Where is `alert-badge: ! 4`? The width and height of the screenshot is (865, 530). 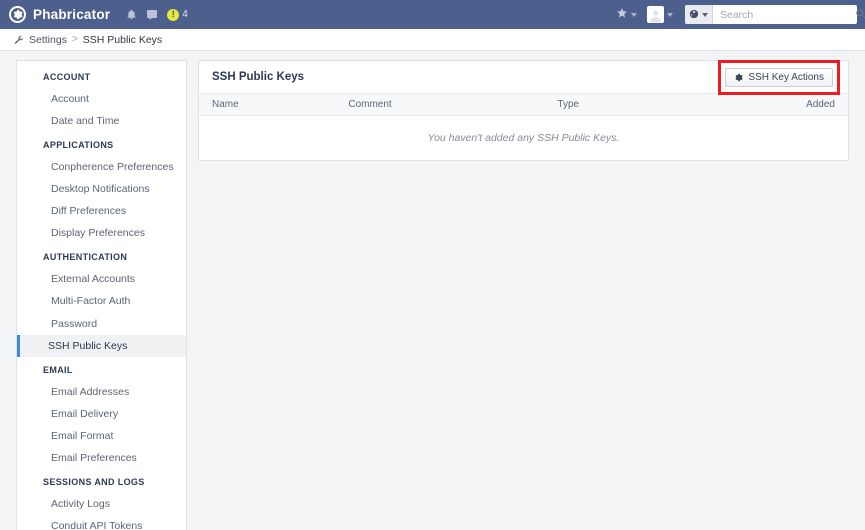 alert-badge: ! 4 is located at coordinates (177, 14).